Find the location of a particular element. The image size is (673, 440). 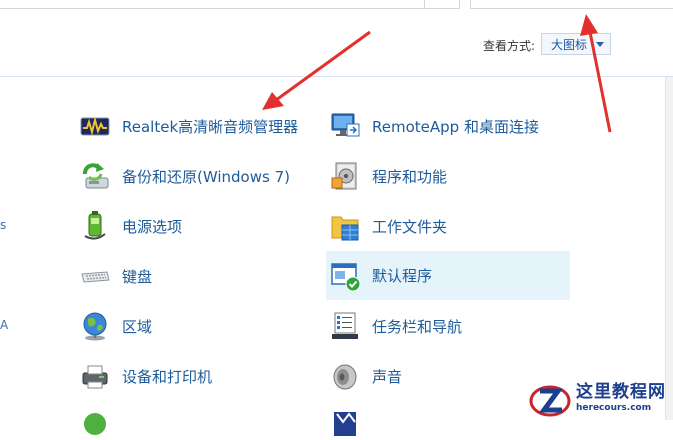

cp-item-label: 电源选项 is located at coordinates (152, 226).